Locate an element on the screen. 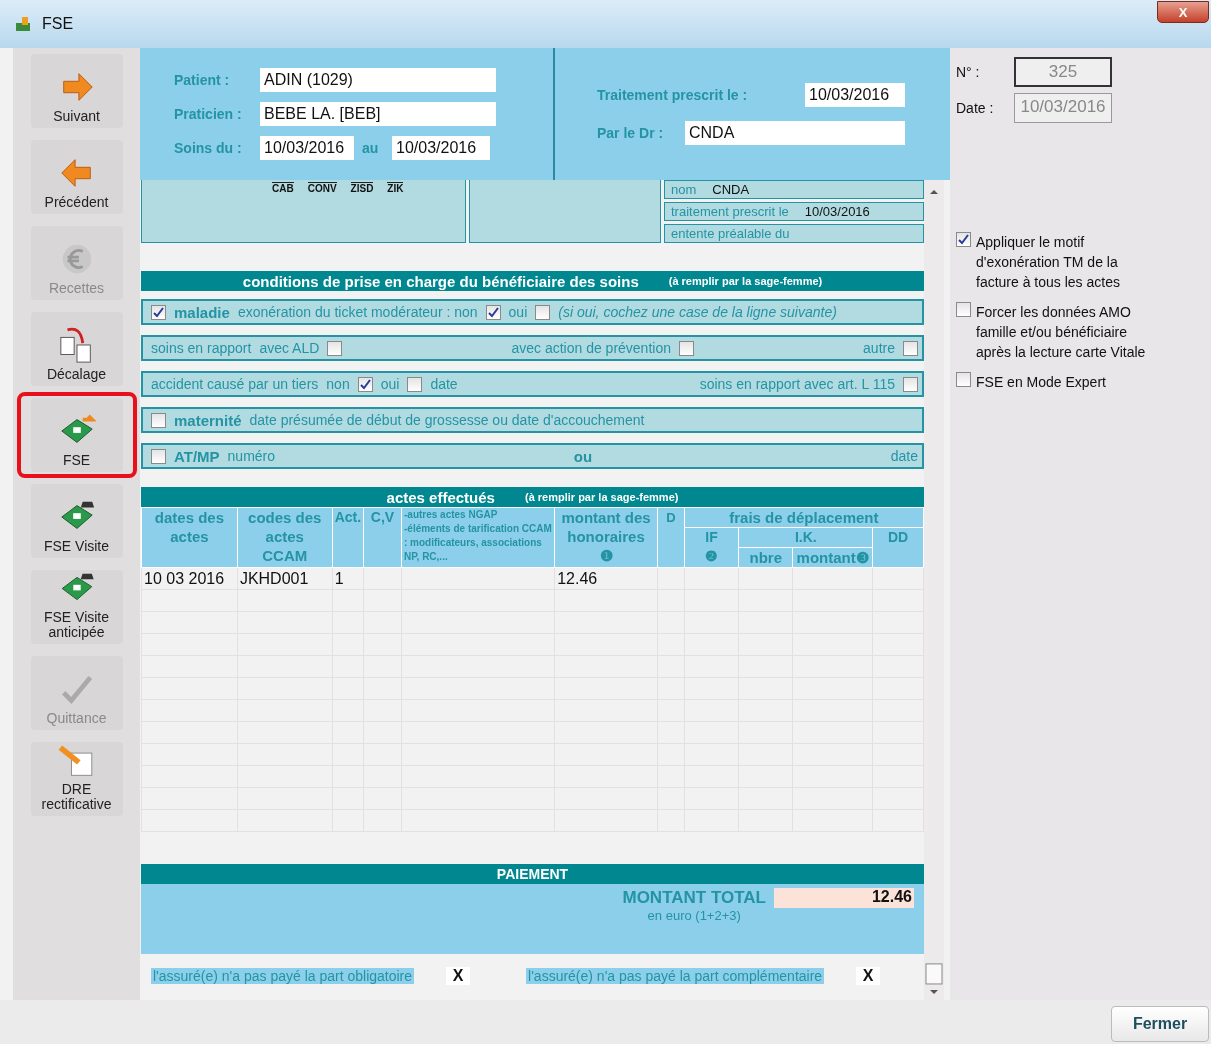  code-label: CONV is located at coordinates (322, 188).